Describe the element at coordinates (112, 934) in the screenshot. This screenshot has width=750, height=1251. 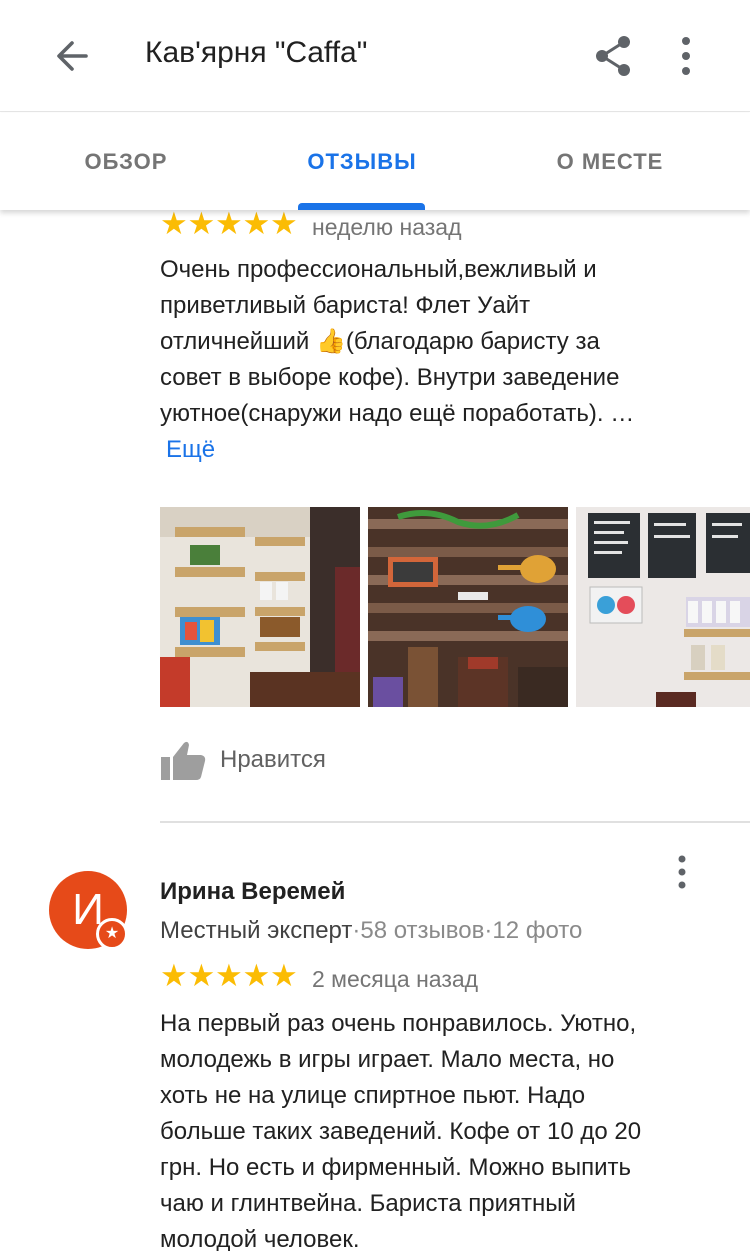
I see `local-guide-star-icon: ★` at that location.